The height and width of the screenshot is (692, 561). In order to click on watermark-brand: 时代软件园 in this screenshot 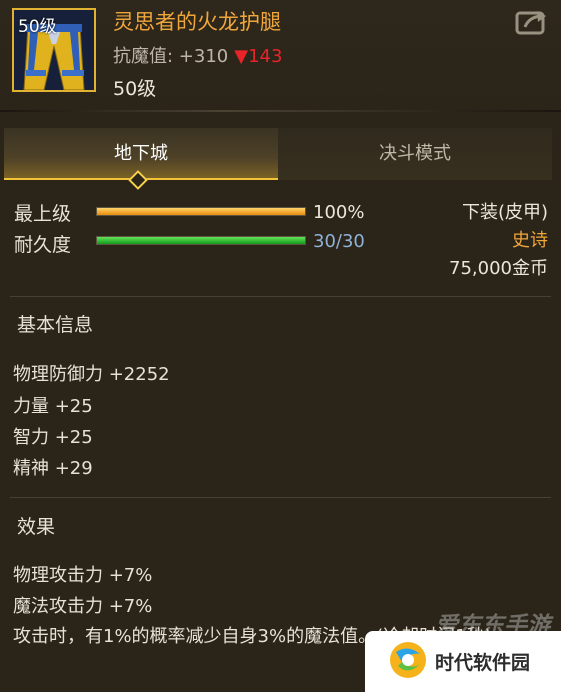, I will do `click(483, 663)`.